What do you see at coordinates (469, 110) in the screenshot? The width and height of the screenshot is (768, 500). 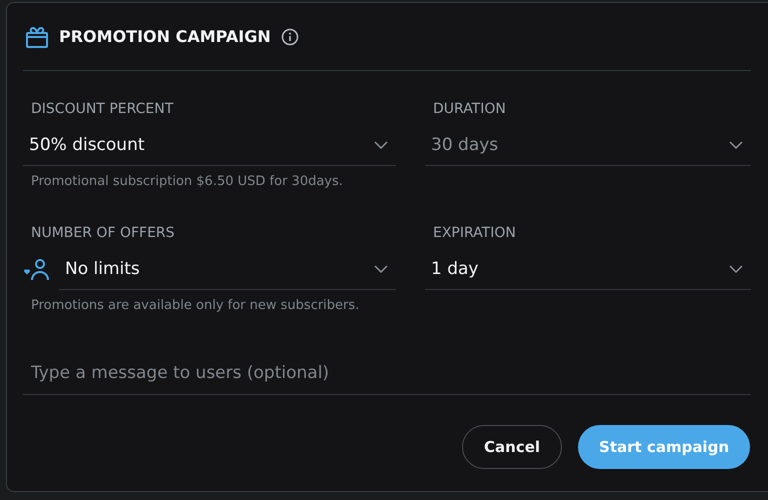 I see `field-label: DURATION` at bounding box center [469, 110].